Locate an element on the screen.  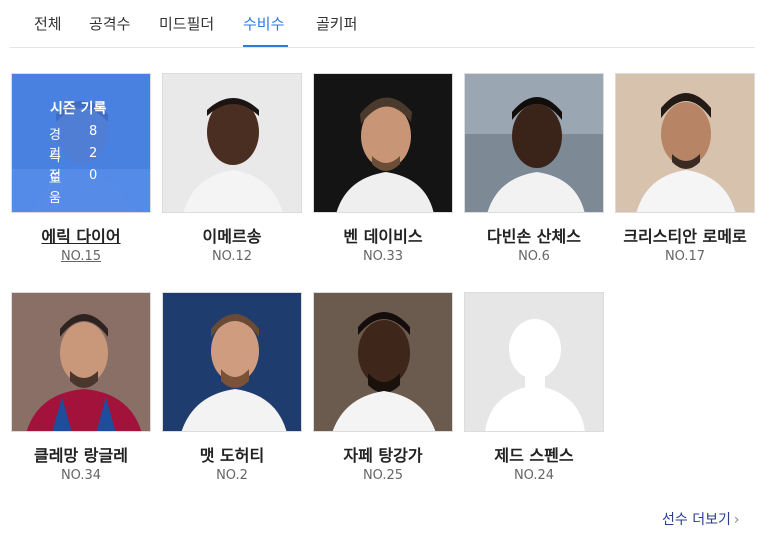
player-name: 맷 도허티 is located at coordinates (232, 454).